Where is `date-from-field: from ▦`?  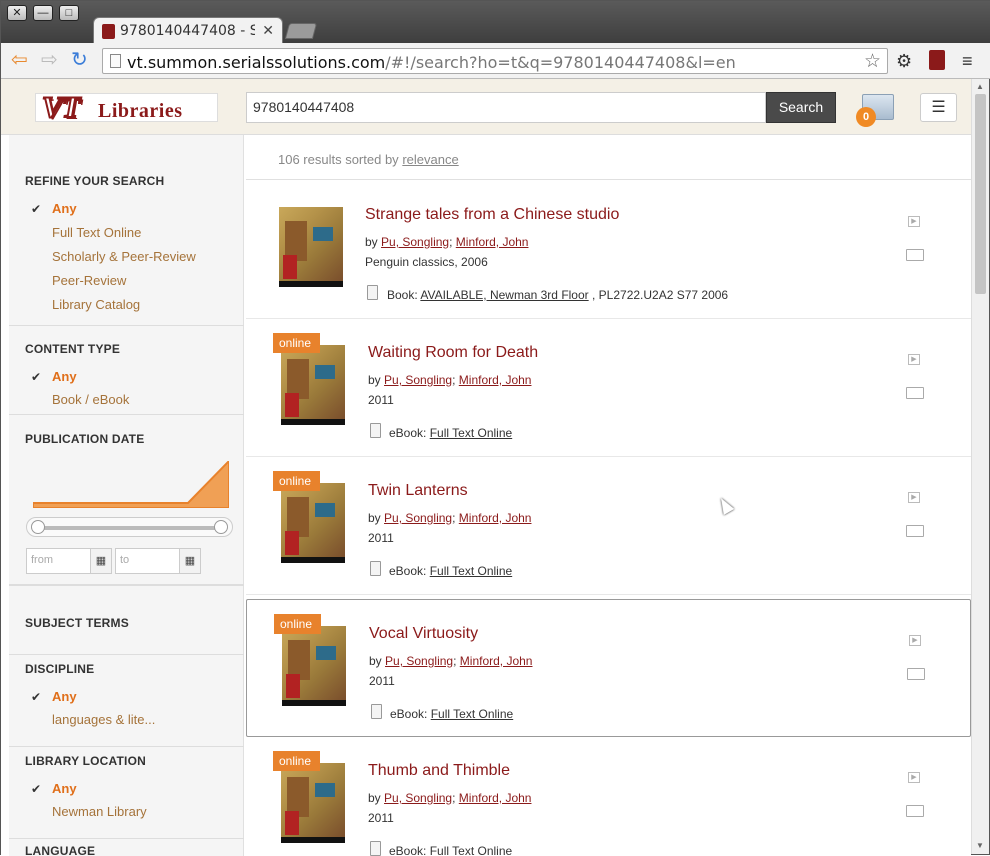
date-from-field: from ▦ is located at coordinates (69, 561).